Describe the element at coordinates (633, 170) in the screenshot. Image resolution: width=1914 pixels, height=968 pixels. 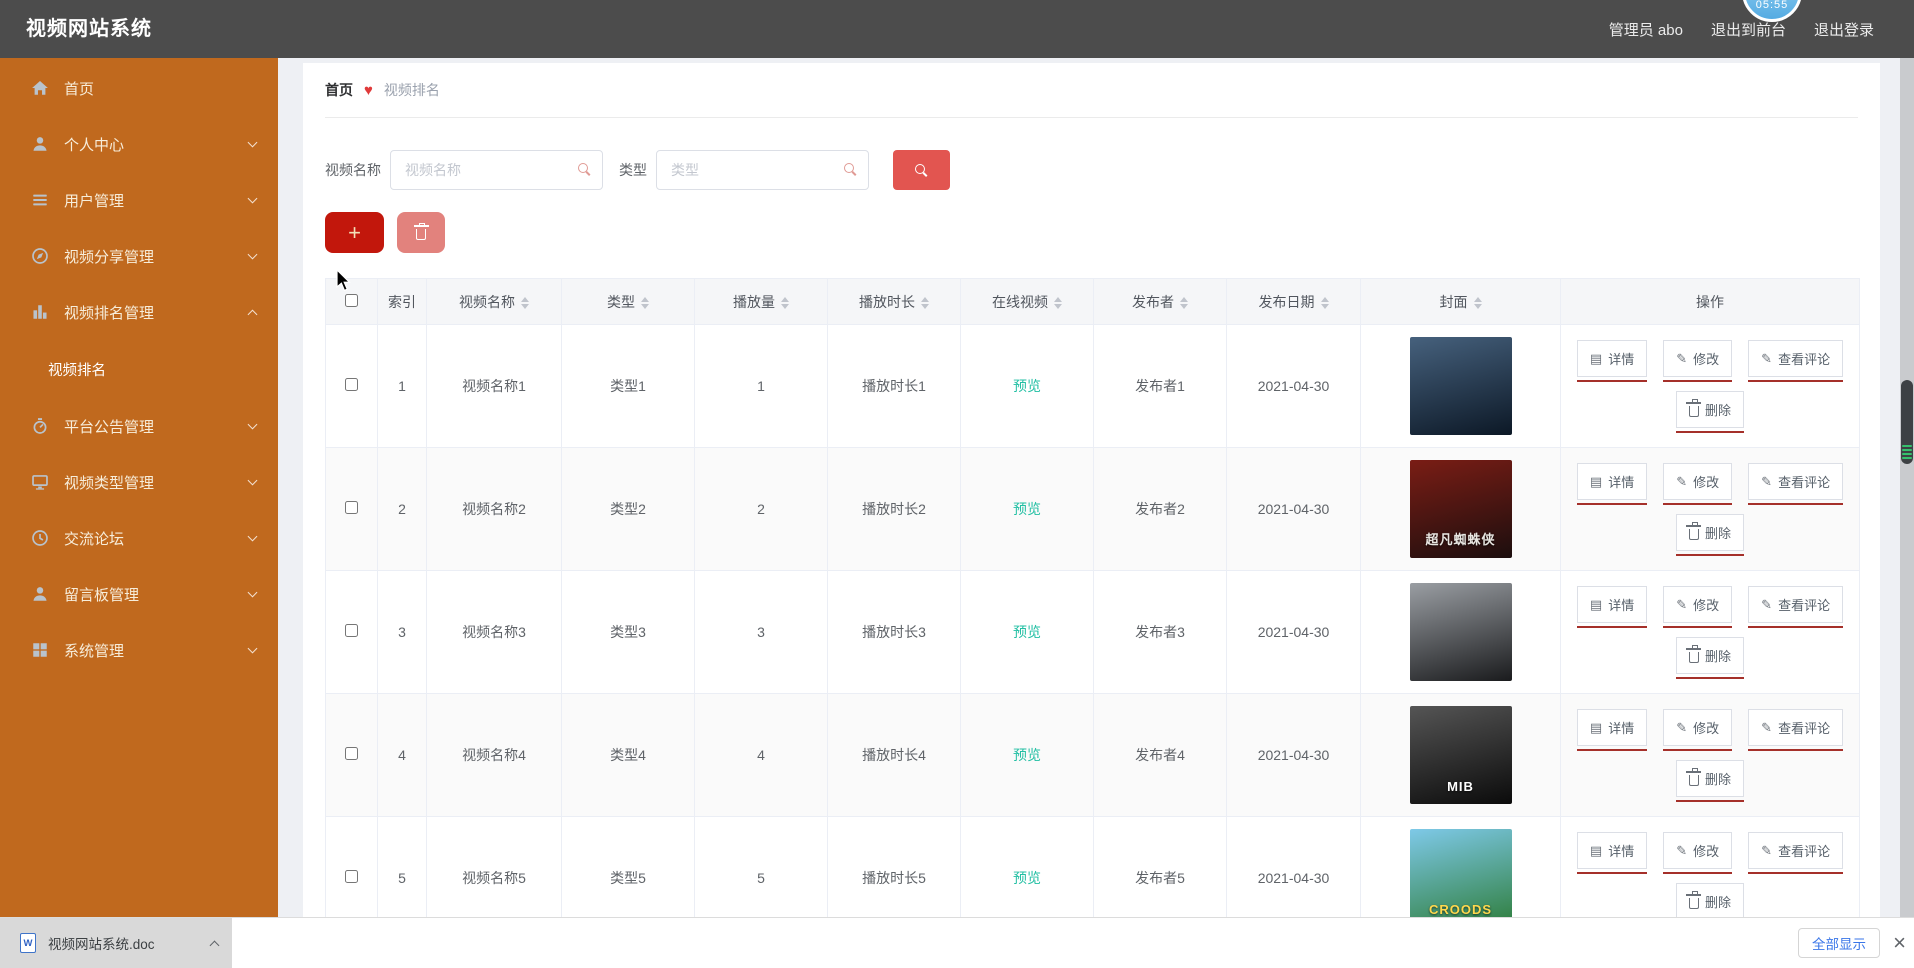
I see `type-label: 类型` at that location.